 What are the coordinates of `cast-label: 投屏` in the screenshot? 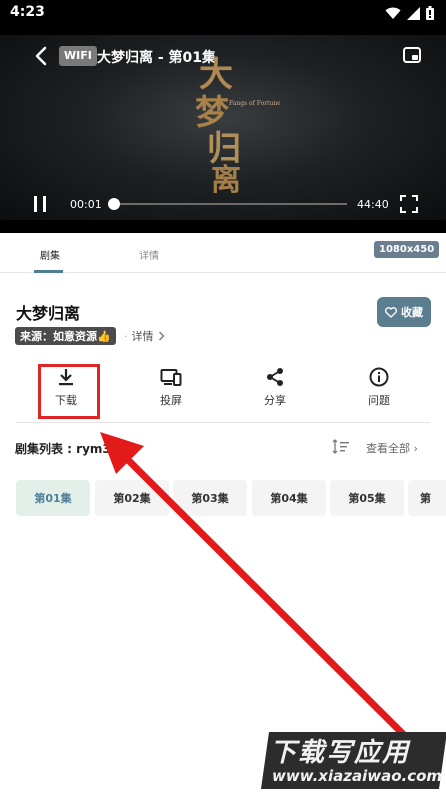 It's located at (171, 400).